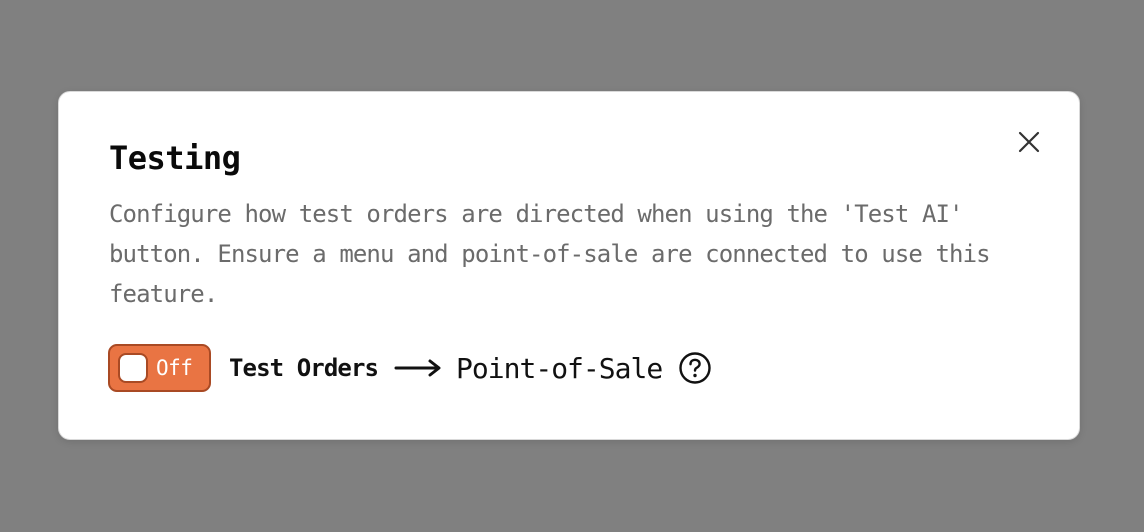  What do you see at coordinates (175, 158) in the screenshot?
I see `dialog-title: Testing` at bounding box center [175, 158].